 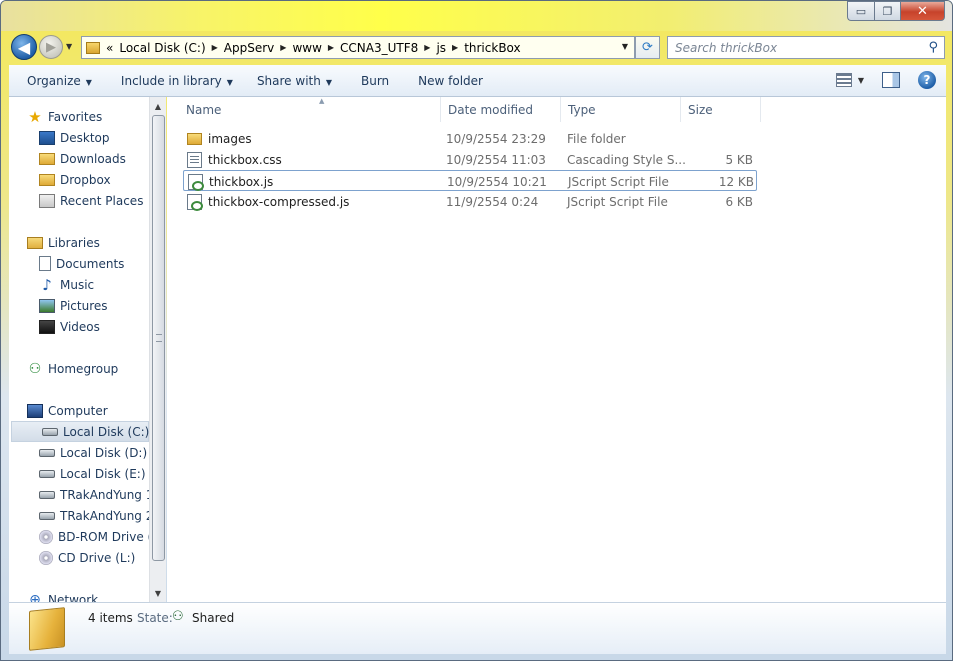 What do you see at coordinates (375, 81) in the screenshot?
I see `burn-button: Burn` at bounding box center [375, 81].